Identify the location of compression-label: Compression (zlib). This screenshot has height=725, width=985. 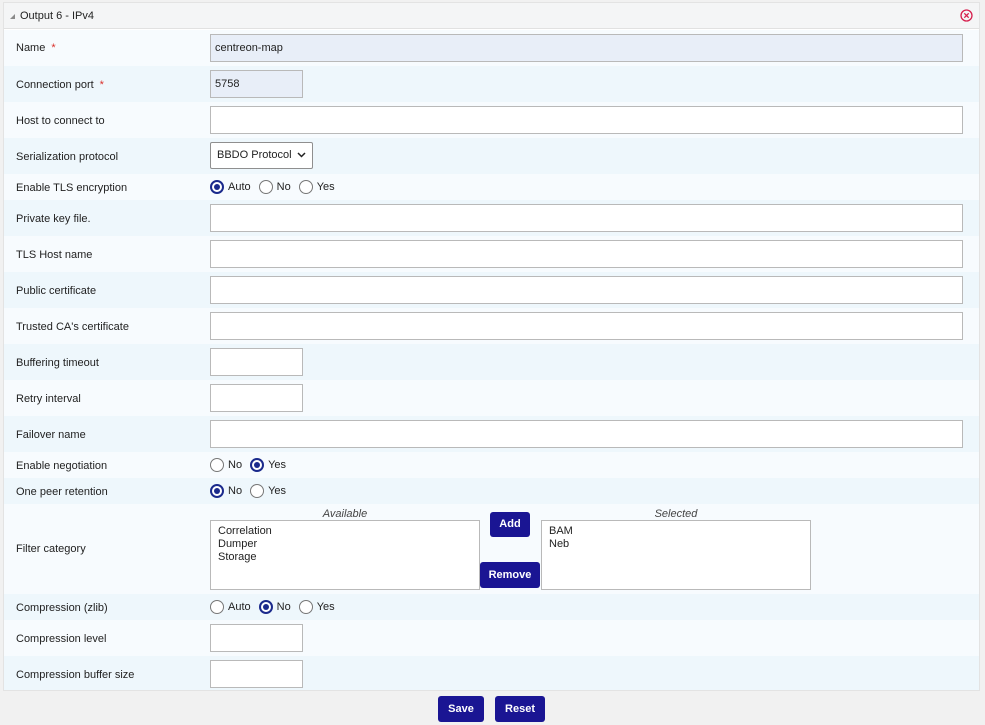
(62, 608).